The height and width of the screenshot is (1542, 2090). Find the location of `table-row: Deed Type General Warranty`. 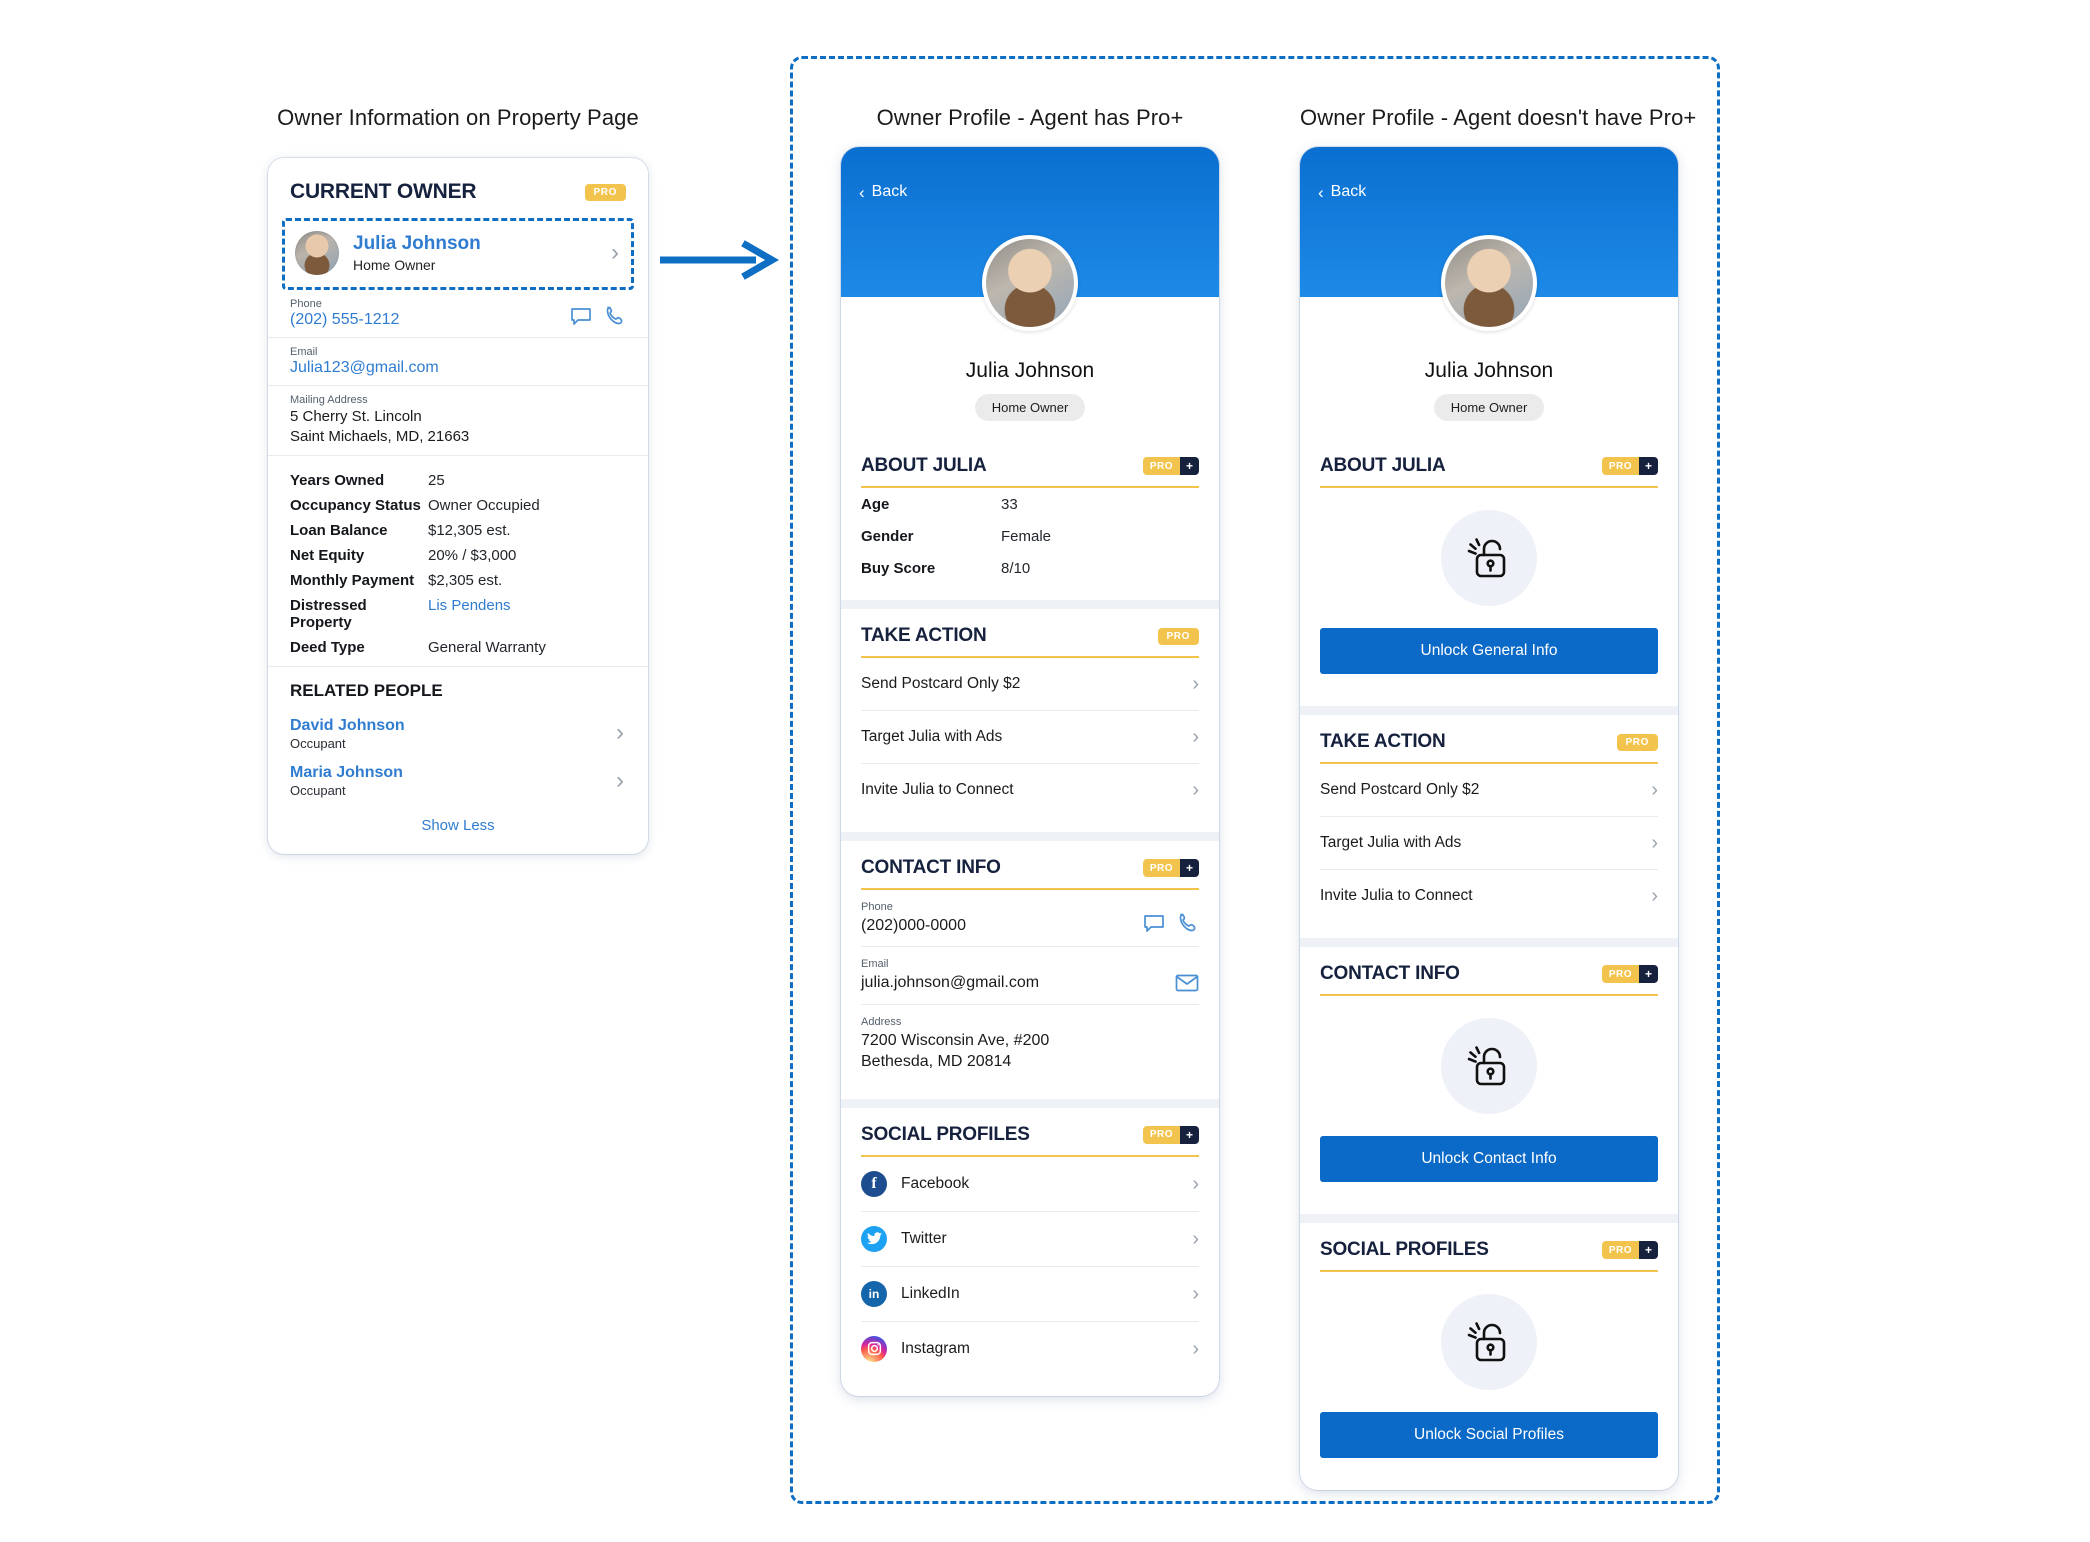

table-row: Deed Type General Warranty is located at coordinates (458, 647).